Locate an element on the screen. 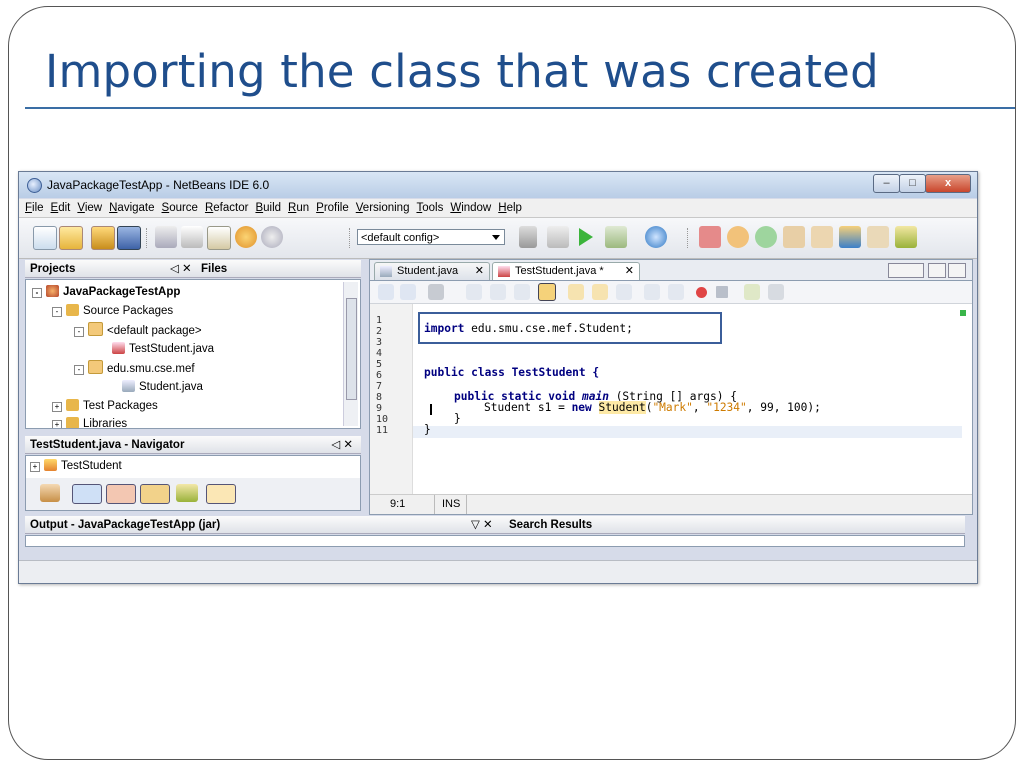 The image size is (1024, 768). menu-edit: Edit is located at coordinates (61, 208).